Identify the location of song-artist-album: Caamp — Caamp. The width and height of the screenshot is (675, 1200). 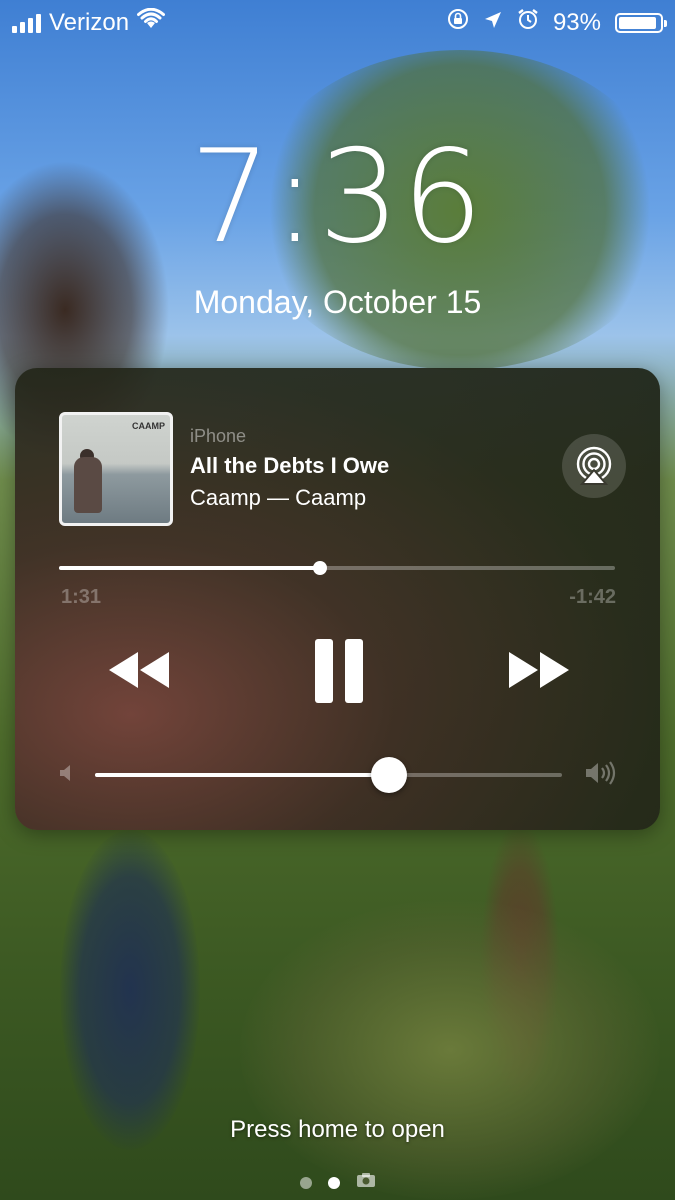
(278, 497).